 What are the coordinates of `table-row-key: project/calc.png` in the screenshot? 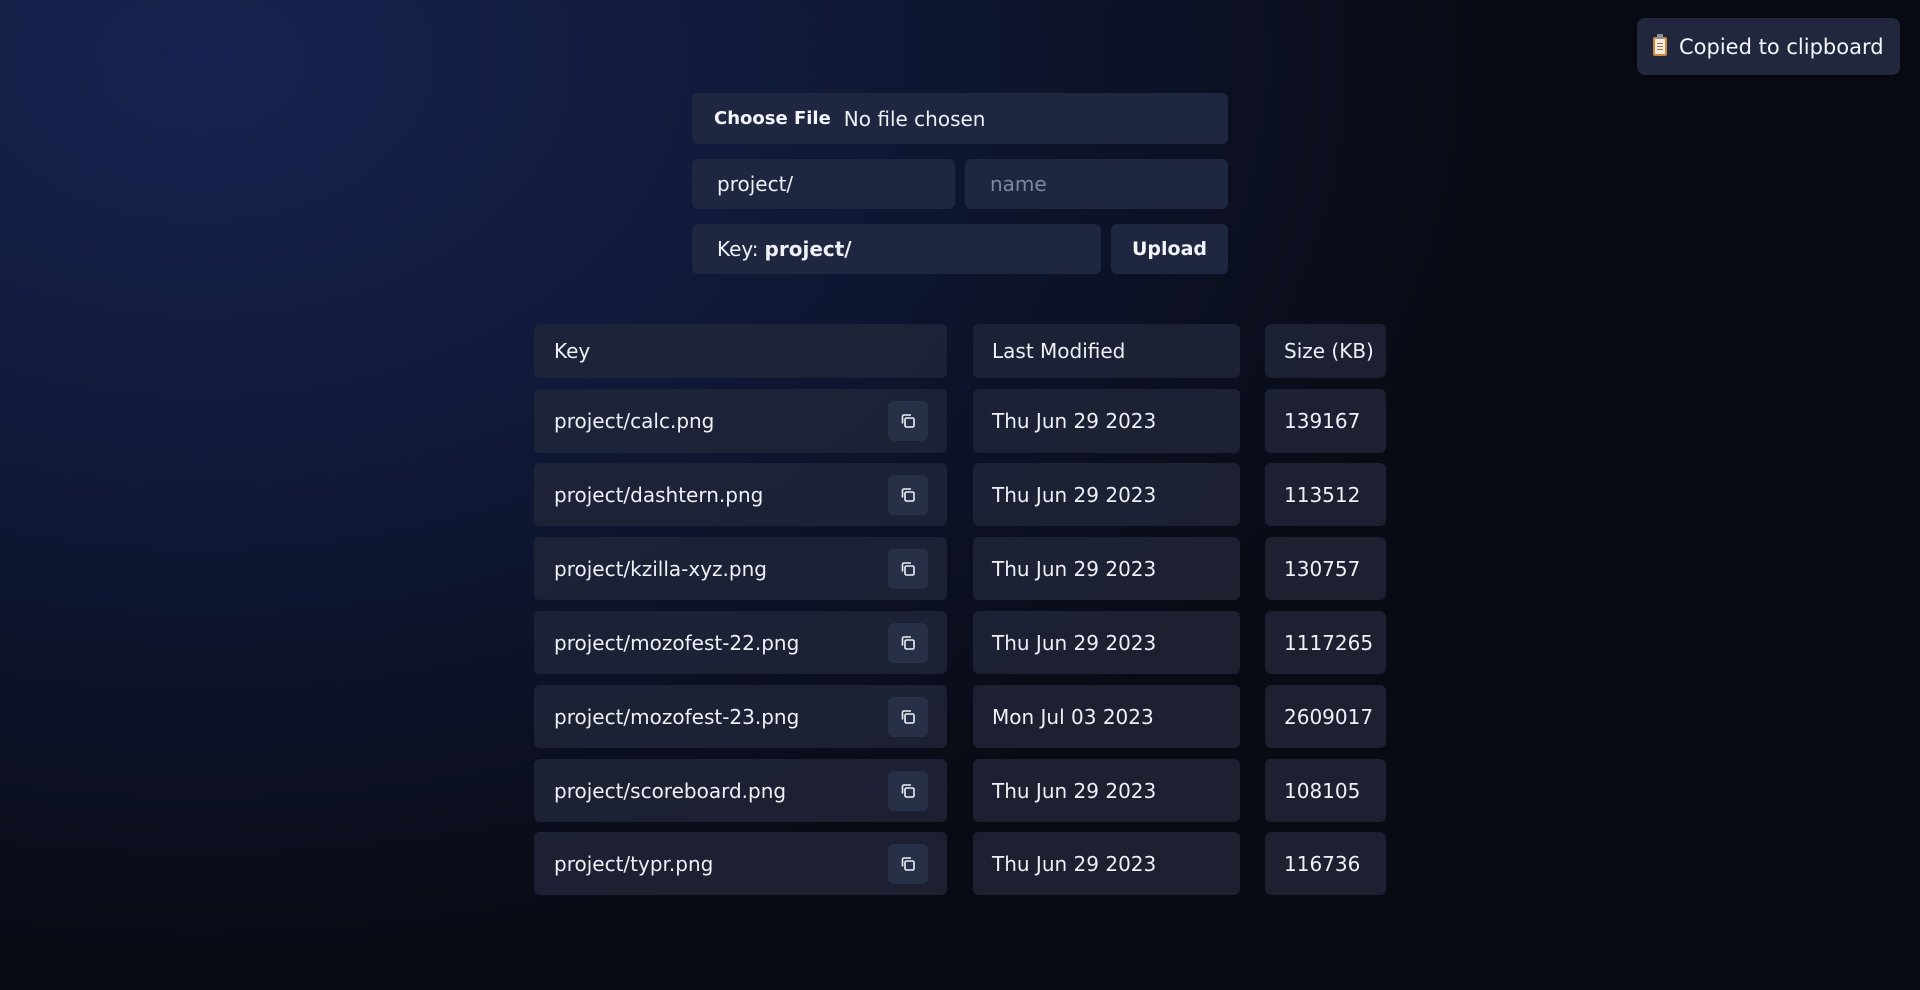 It's located at (740, 421).